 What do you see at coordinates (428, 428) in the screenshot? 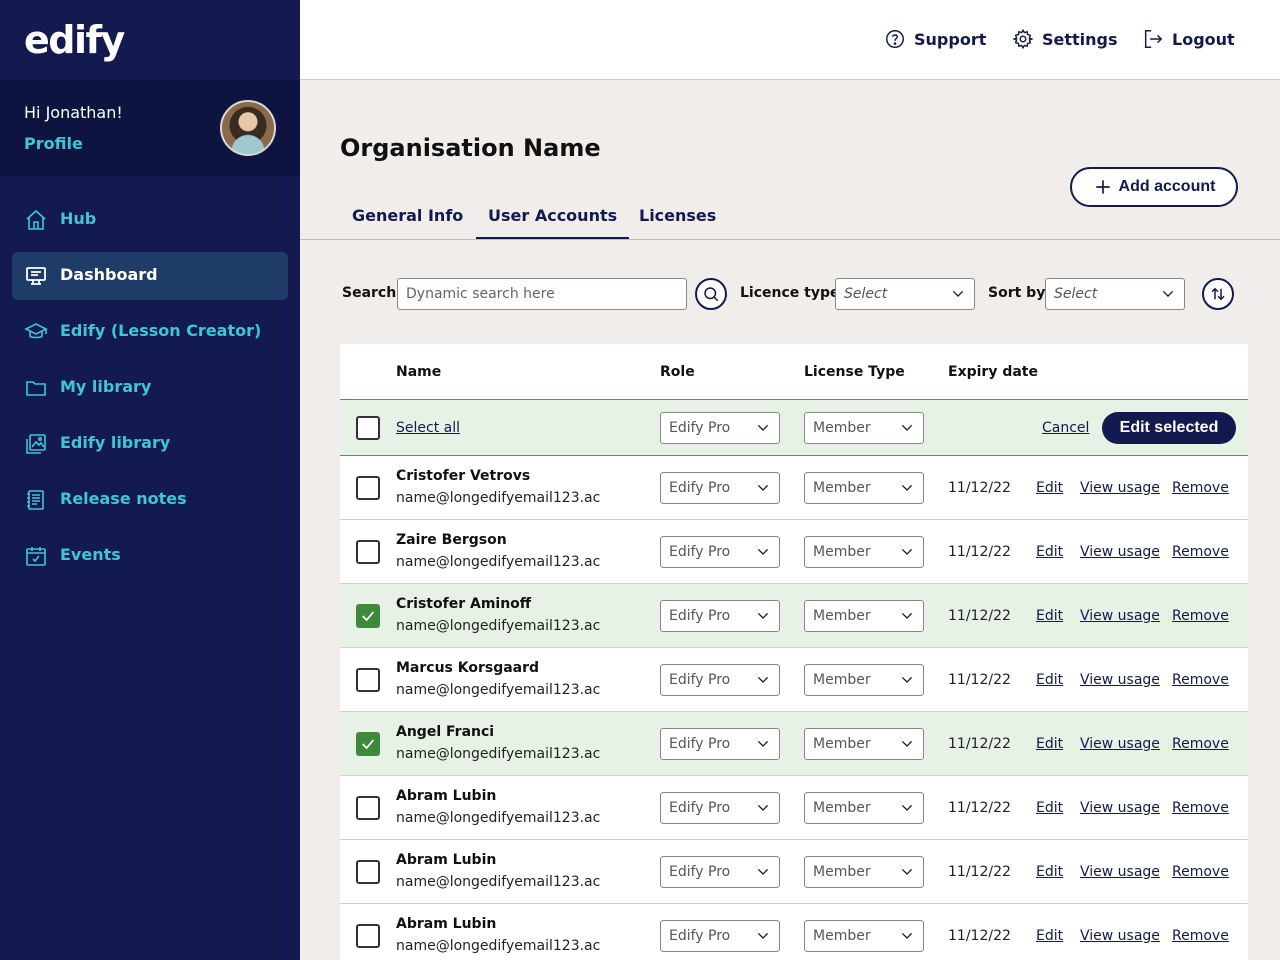
I see `select-all-link: Select all` at bounding box center [428, 428].